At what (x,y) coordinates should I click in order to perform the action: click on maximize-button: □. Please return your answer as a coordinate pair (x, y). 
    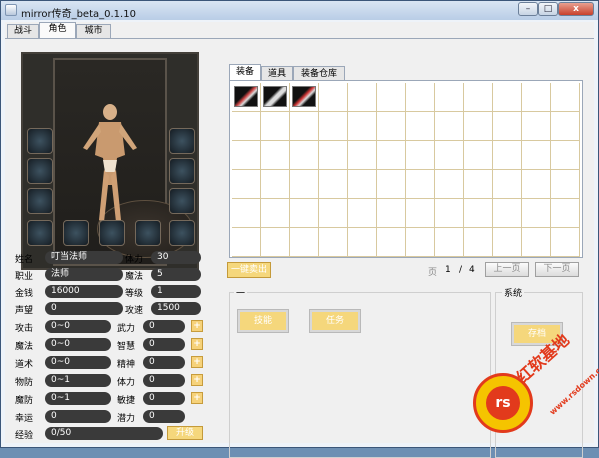
    Looking at the image, I should click on (548, 9).